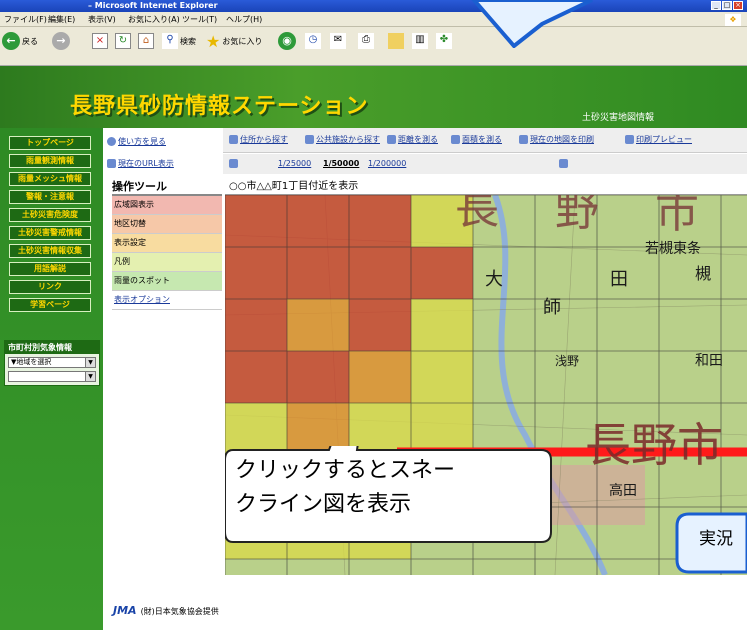 Image resolution: width=747 pixels, height=630 pixels. Describe the element at coordinates (345, 487) in the screenshot. I see `callout-text: クリックするとスネー クライン図を表示` at that location.